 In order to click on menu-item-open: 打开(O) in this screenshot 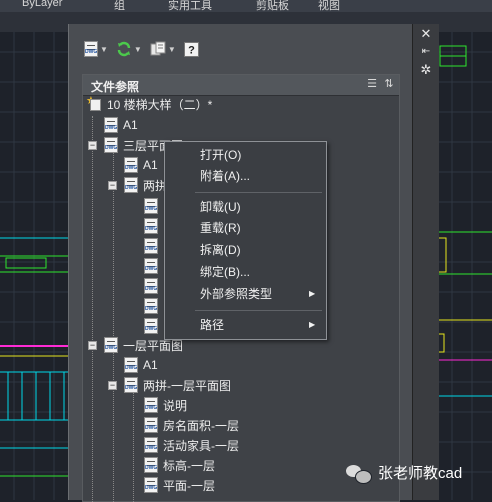, I will do `click(245, 155)`.